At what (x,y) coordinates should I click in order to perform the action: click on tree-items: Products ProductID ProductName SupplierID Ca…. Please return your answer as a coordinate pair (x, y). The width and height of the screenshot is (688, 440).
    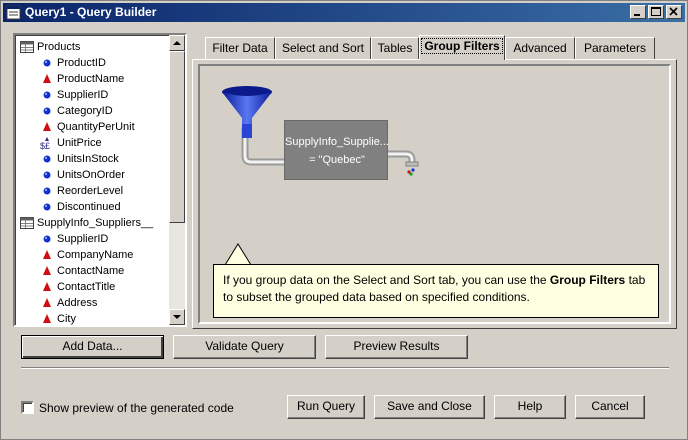
    Looking at the image, I should click on (93, 180).